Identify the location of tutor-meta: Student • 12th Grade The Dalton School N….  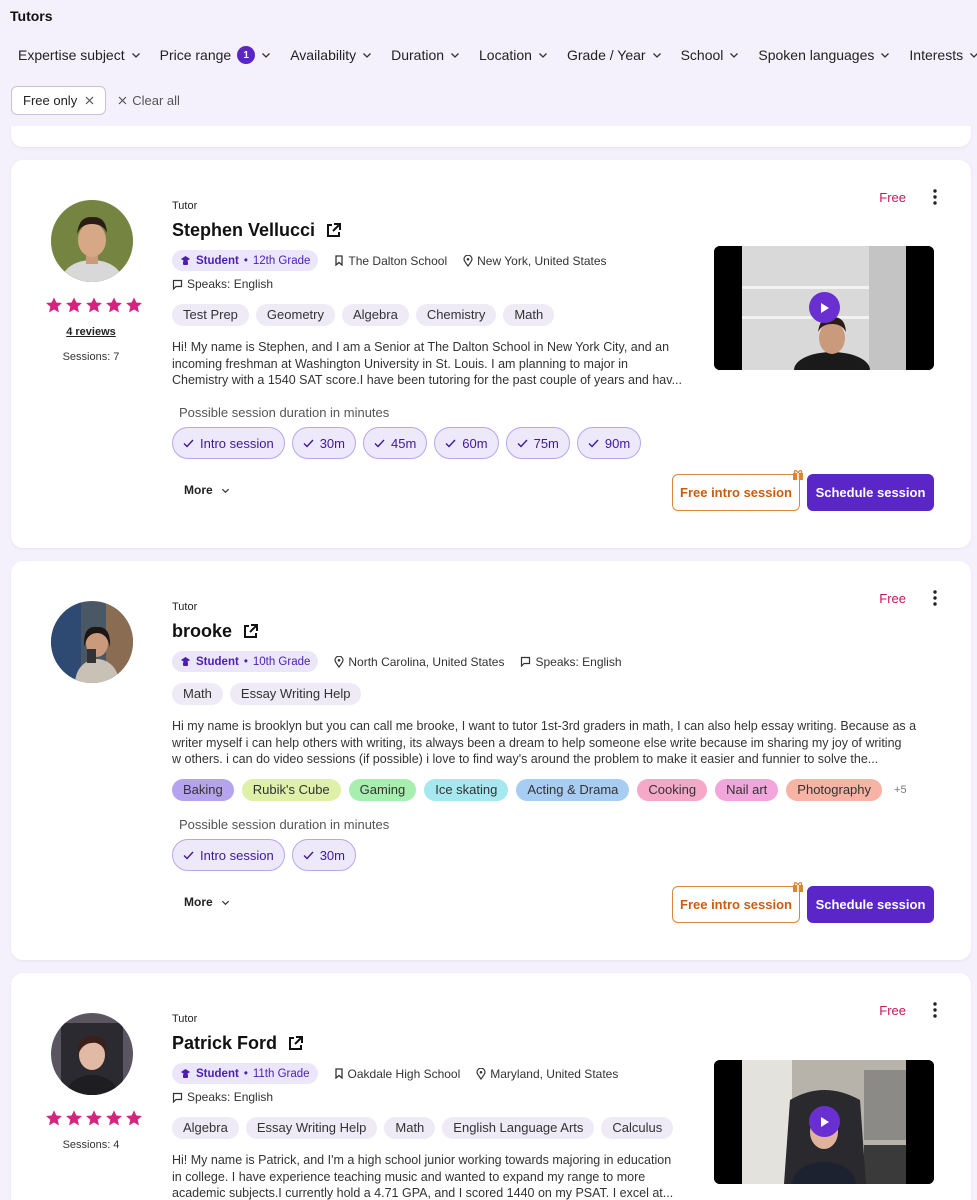
(389, 260).